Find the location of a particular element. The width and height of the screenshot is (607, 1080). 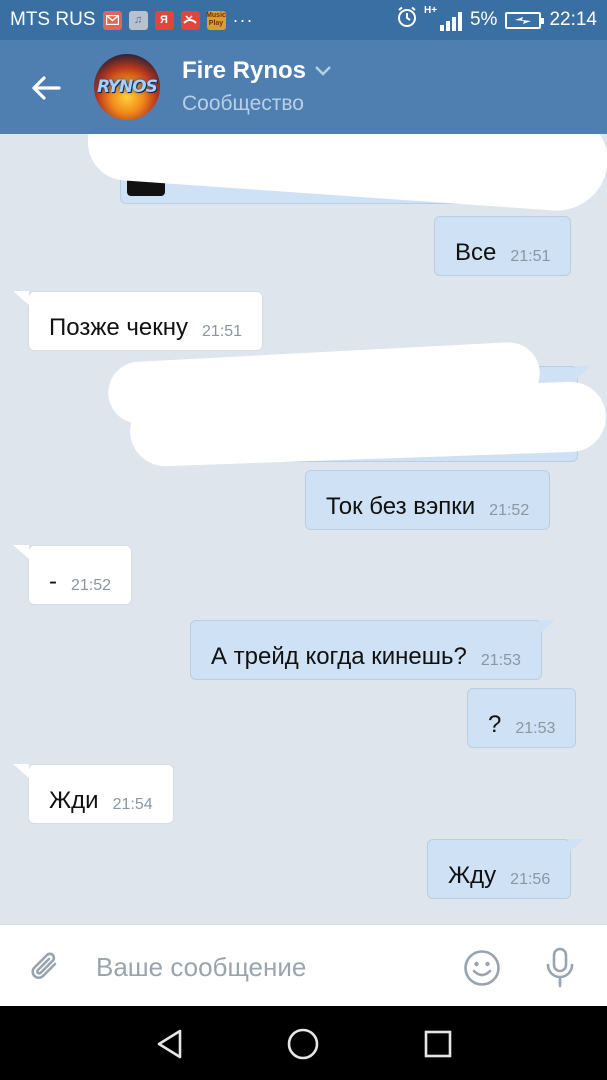

message-bubble-incoming: Жди 21:54 is located at coordinates (93, 794).